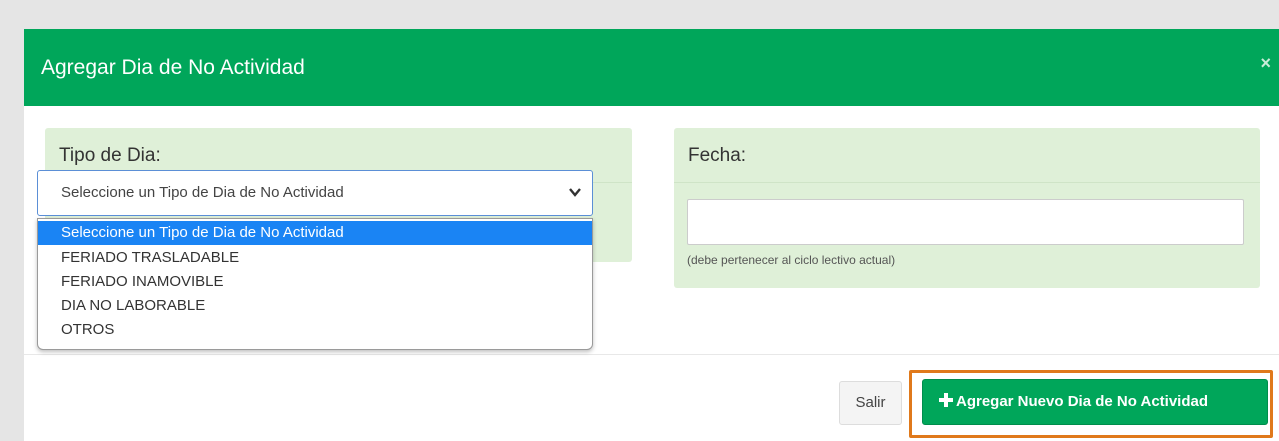 Image resolution: width=1279 pixels, height=441 pixels. I want to click on dropdown-option-dia-no-laborable: DIA NO LABORABLE, so click(315, 306).